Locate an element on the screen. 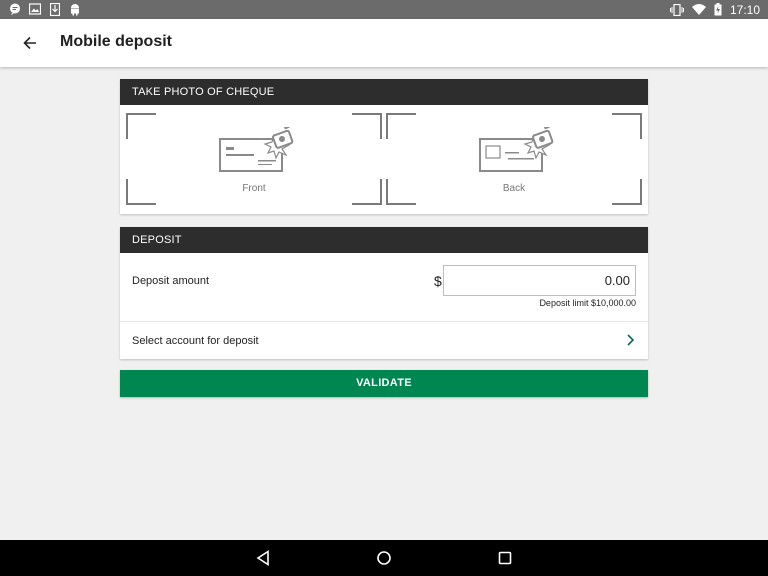 The height and width of the screenshot is (576, 768). wifi-icon is located at coordinates (698, 9).